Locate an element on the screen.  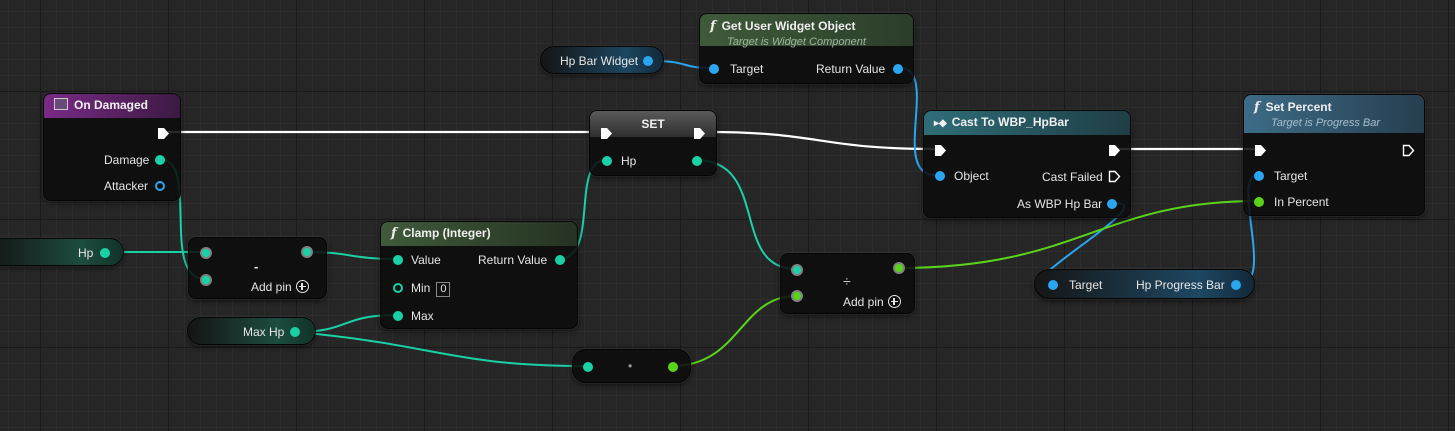
clamp-header: f Clamp (Integer) is located at coordinates (479, 234).